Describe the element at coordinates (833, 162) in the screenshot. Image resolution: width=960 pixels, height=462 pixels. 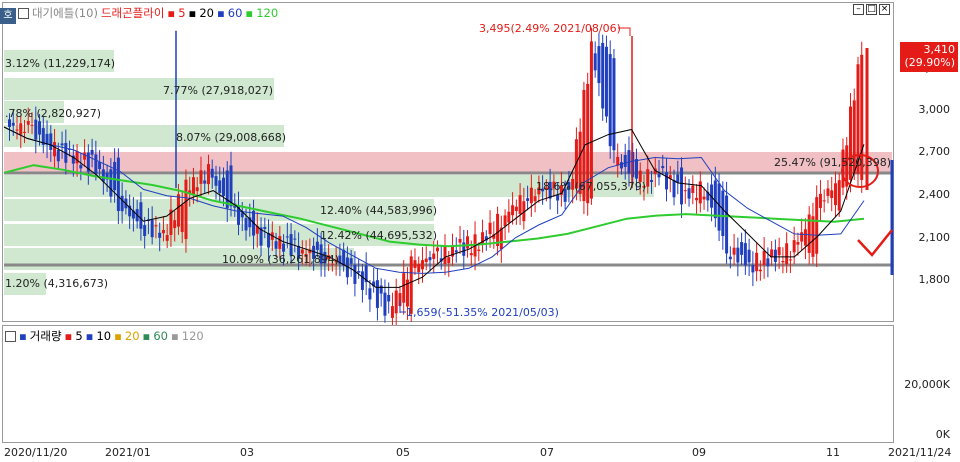
I see `zone-label: 25.47% (91,520,398)` at that location.